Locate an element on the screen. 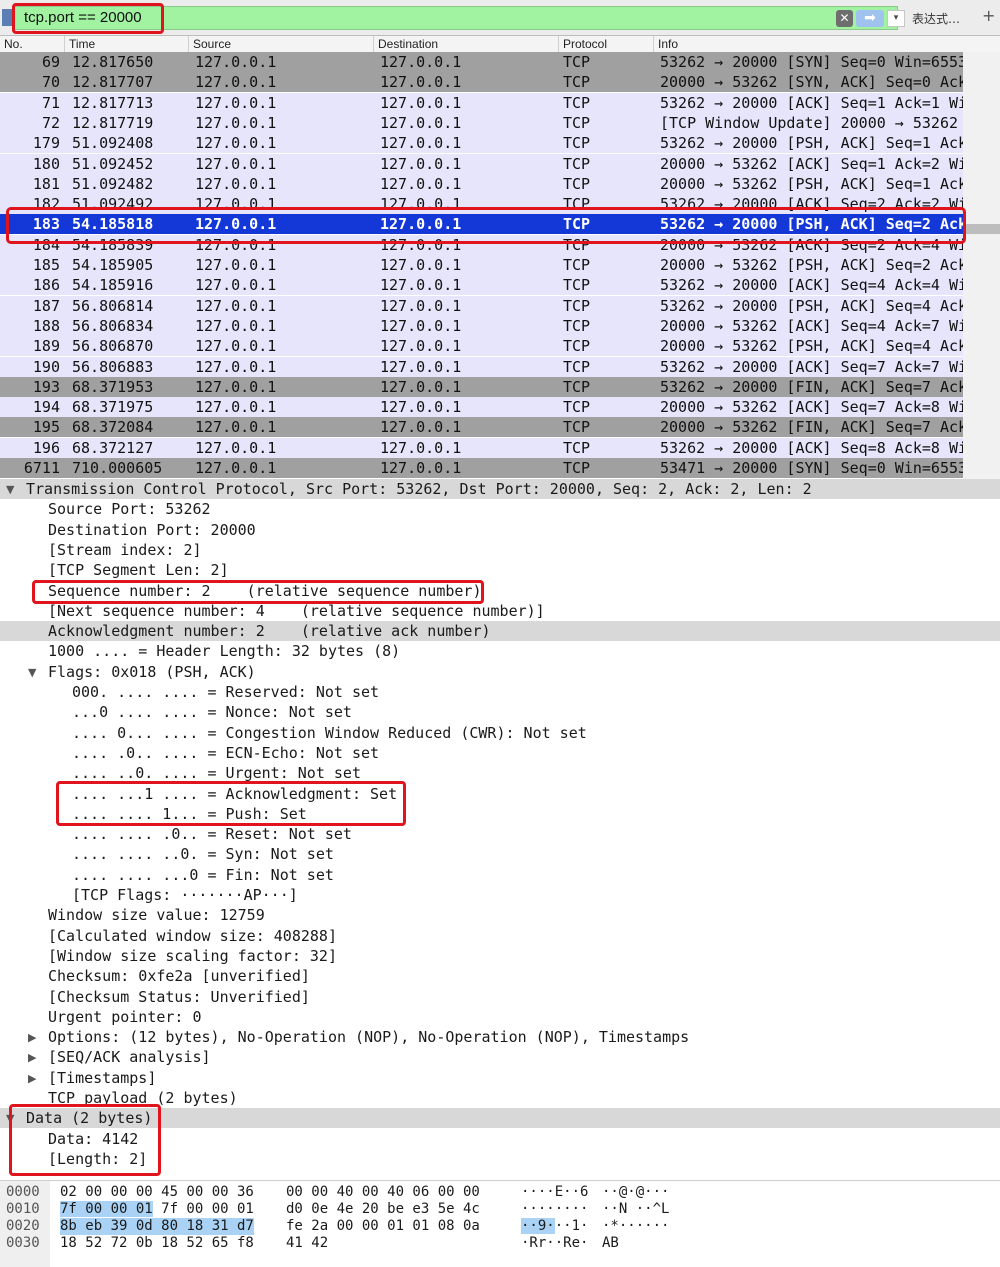  detail-tree-item: Window size value: 12759 is located at coordinates (500, 915).